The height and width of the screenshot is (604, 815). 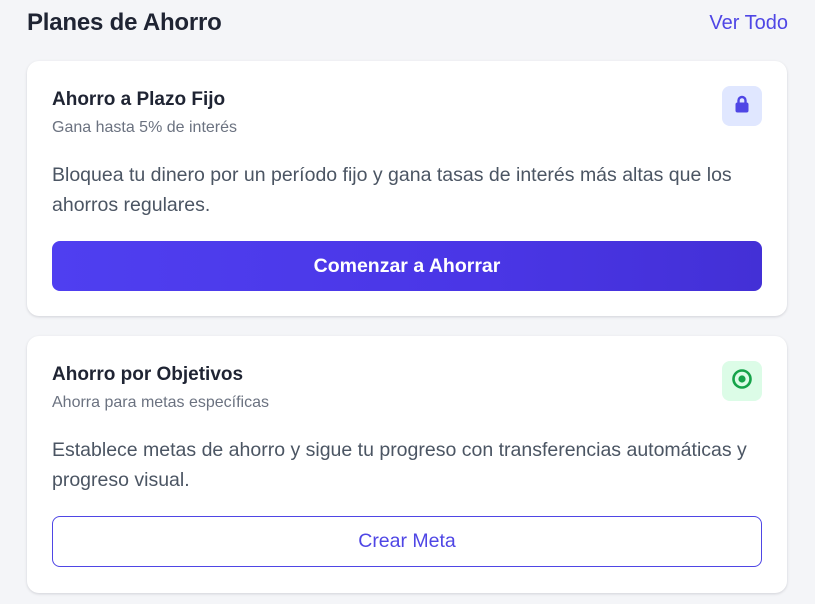 I want to click on plan-title: Ahorro por Objetivos, so click(x=148, y=374).